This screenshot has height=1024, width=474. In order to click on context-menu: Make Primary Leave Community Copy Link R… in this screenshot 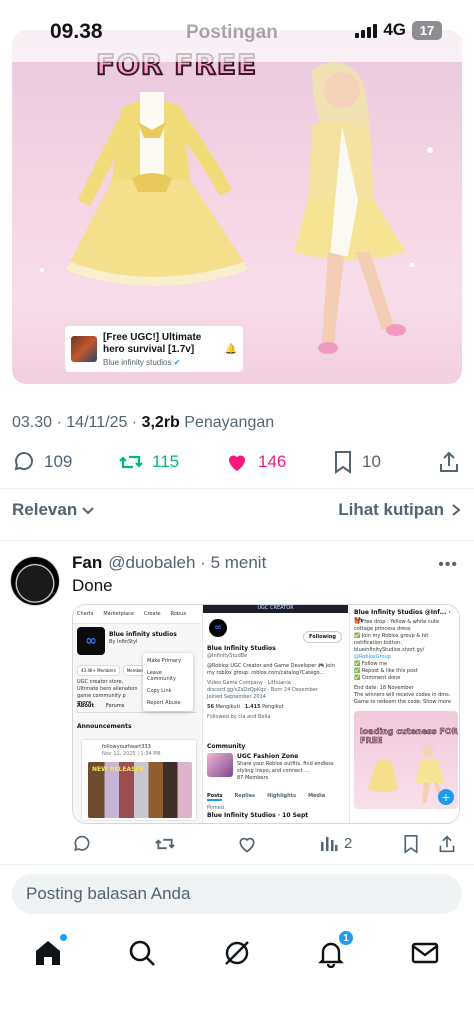, I will do `click(168, 682)`.